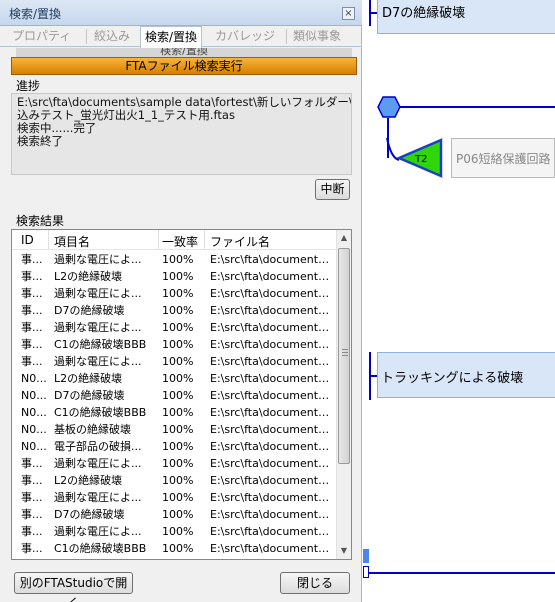 The height and width of the screenshot is (602, 555). What do you see at coordinates (245, 36) in the screenshot?
I see `tab-coverage: カバレッジ` at bounding box center [245, 36].